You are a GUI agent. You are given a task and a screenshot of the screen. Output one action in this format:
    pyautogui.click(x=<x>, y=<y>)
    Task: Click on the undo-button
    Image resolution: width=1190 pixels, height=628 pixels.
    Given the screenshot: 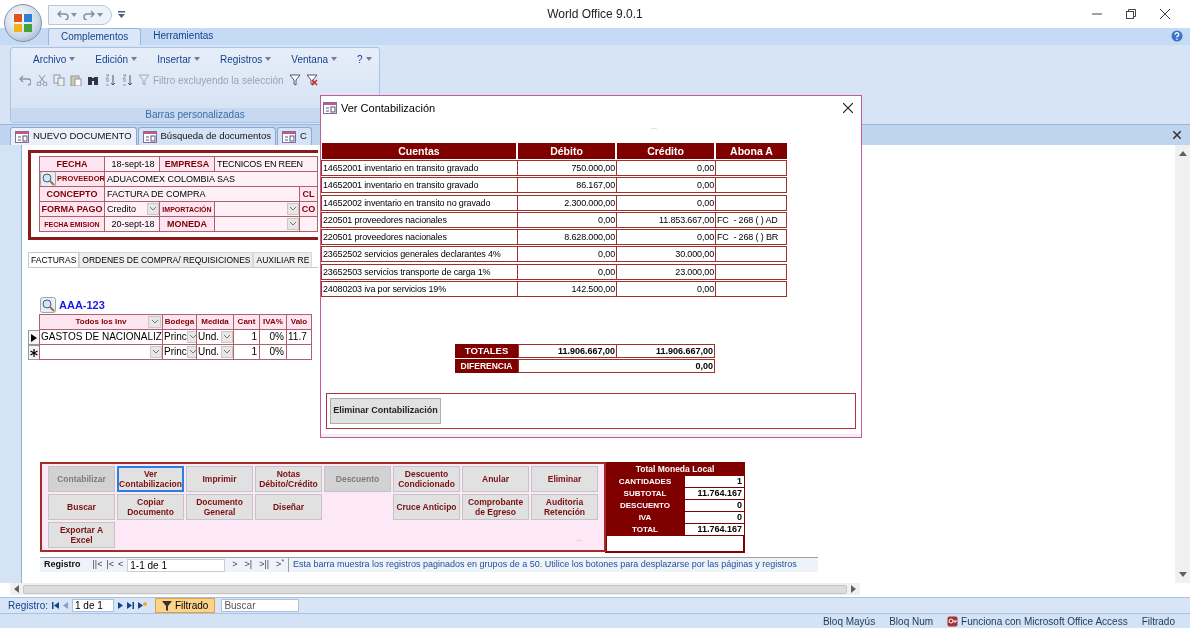 What is the action you would take?
    pyautogui.click(x=67, y=14)
    